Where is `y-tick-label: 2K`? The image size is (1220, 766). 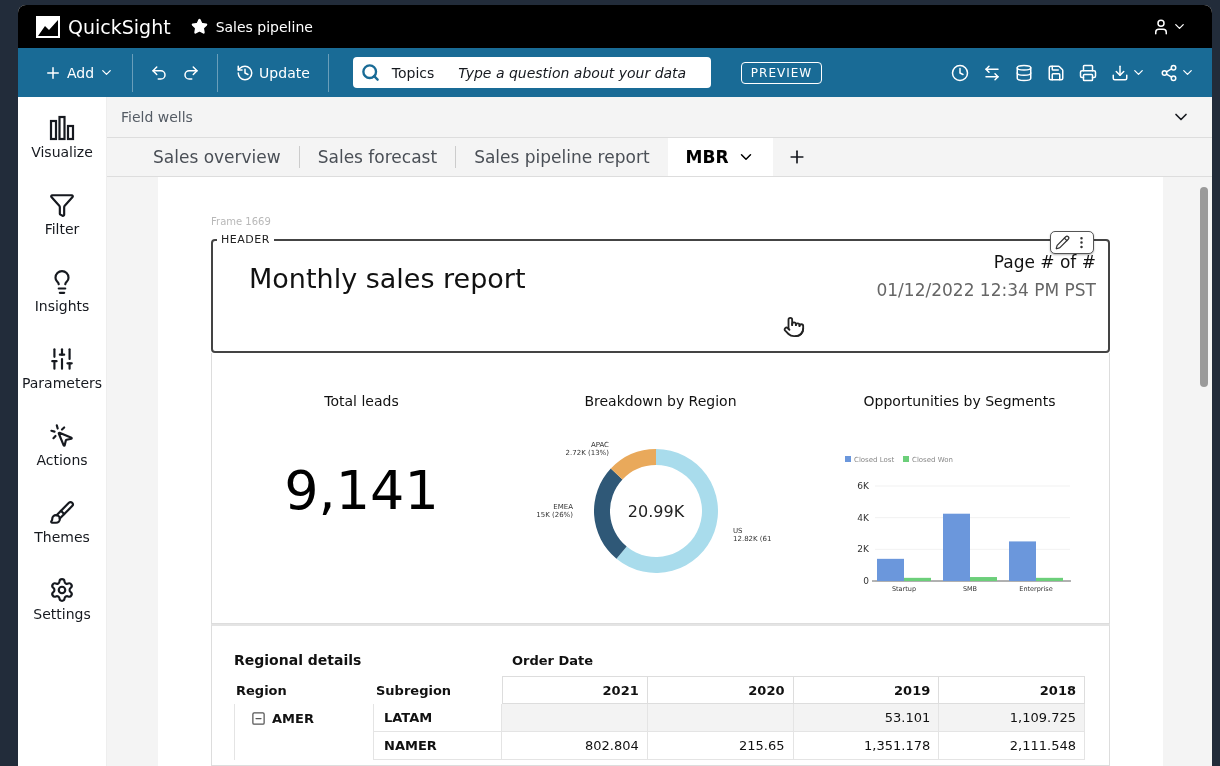
y-tick-label: 2K is located at coordinates (862, 549).